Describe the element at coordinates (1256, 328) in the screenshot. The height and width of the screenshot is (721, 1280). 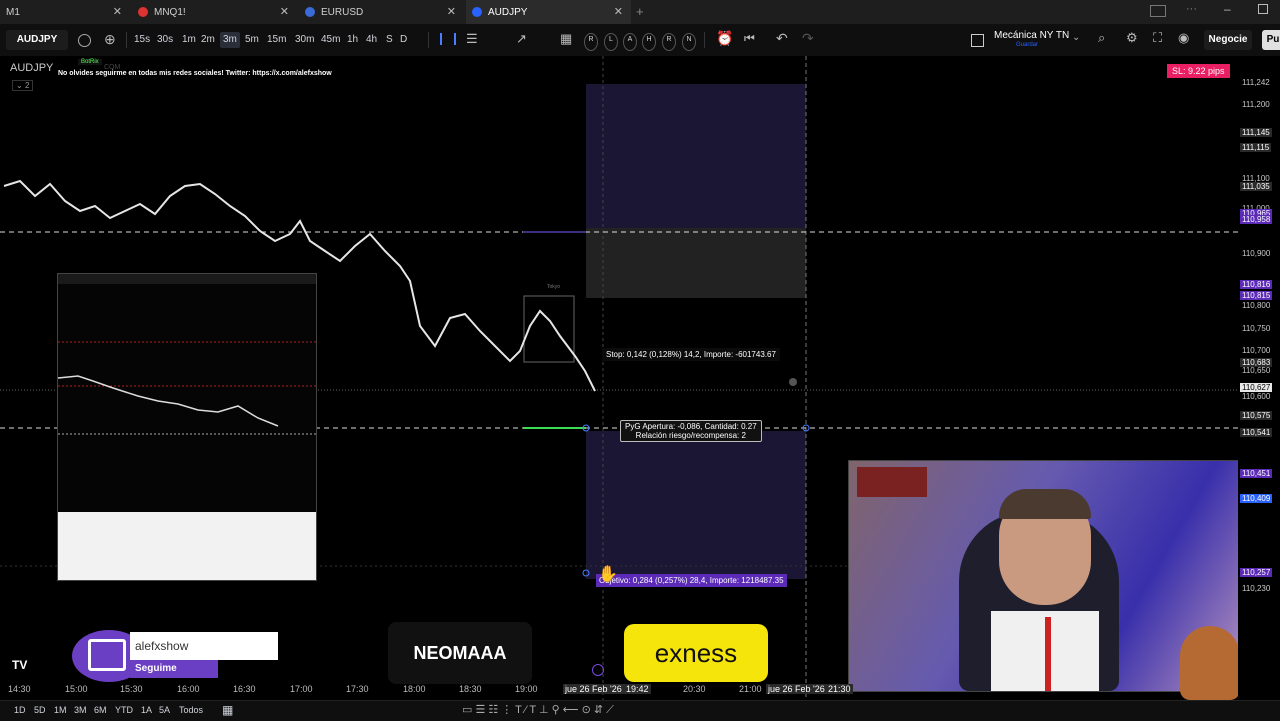
I see `price-label: 110,750` at that location.